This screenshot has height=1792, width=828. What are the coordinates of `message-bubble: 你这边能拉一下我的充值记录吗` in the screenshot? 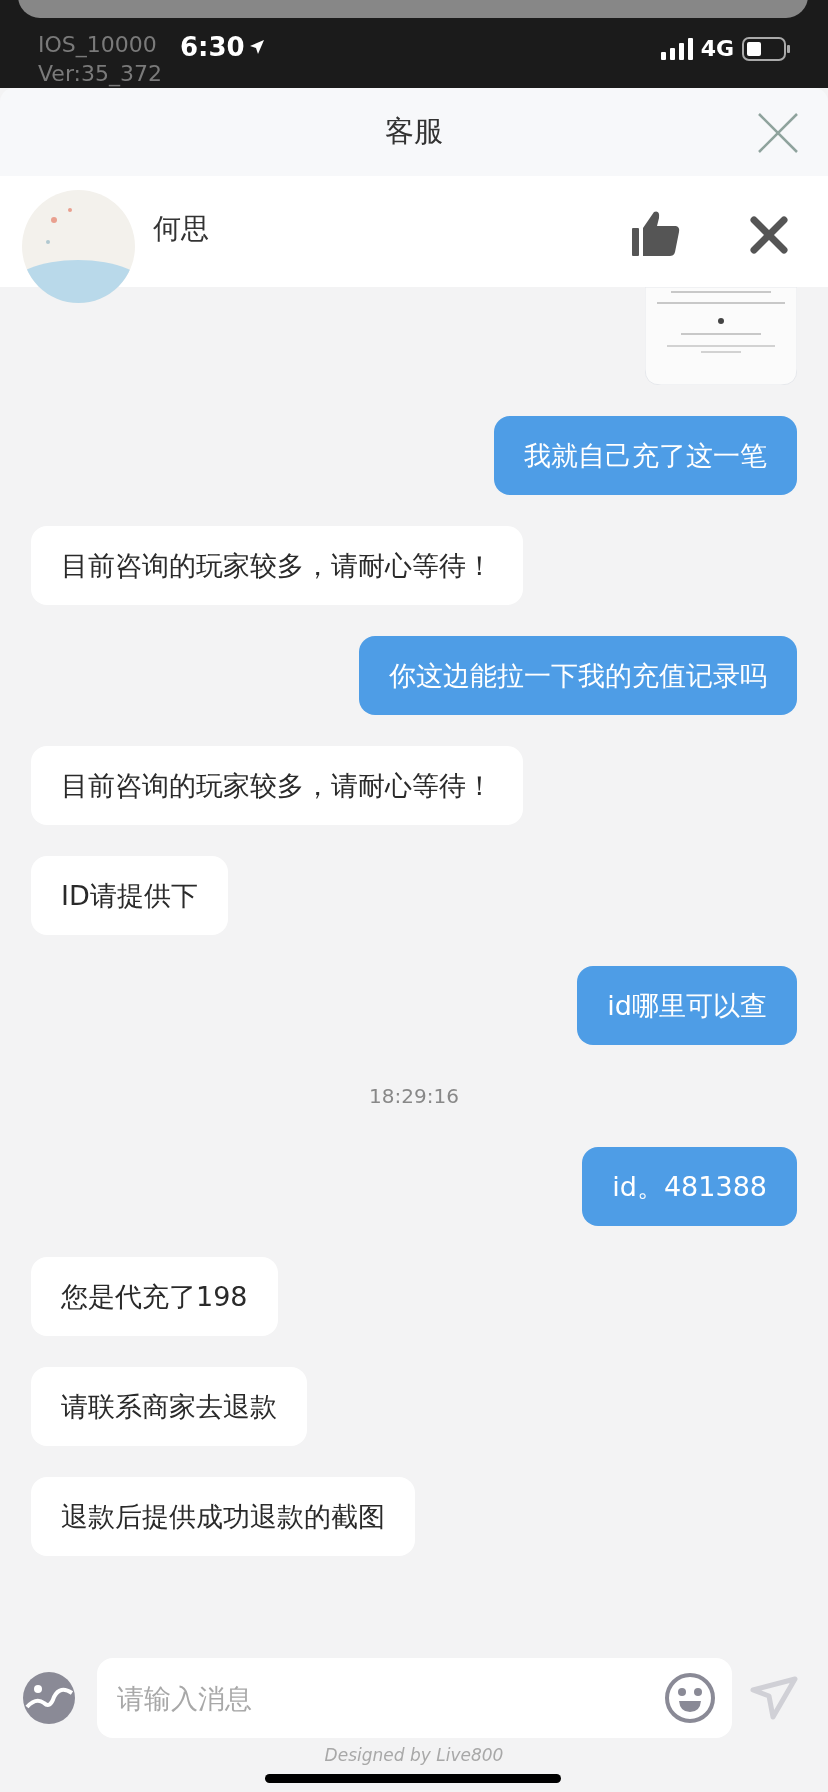 It's located at (578, 675).